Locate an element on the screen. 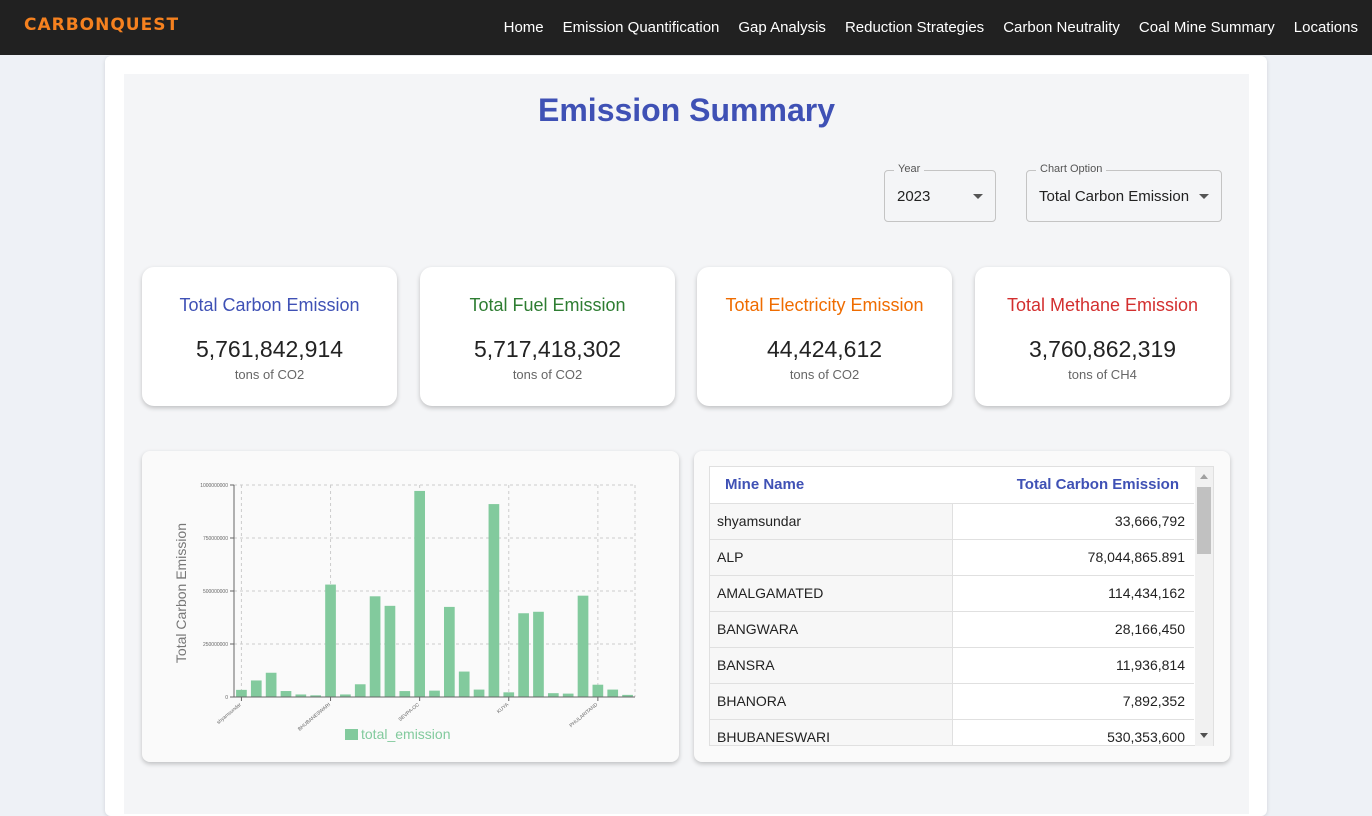 This screenshot has height=816, width=1372. y-axis-label: Total Carbon Emission is located at coordinates (181, 593).